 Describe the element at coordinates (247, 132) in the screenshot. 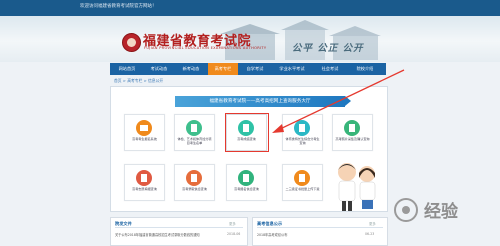

I see `selection-highlight` at that location.